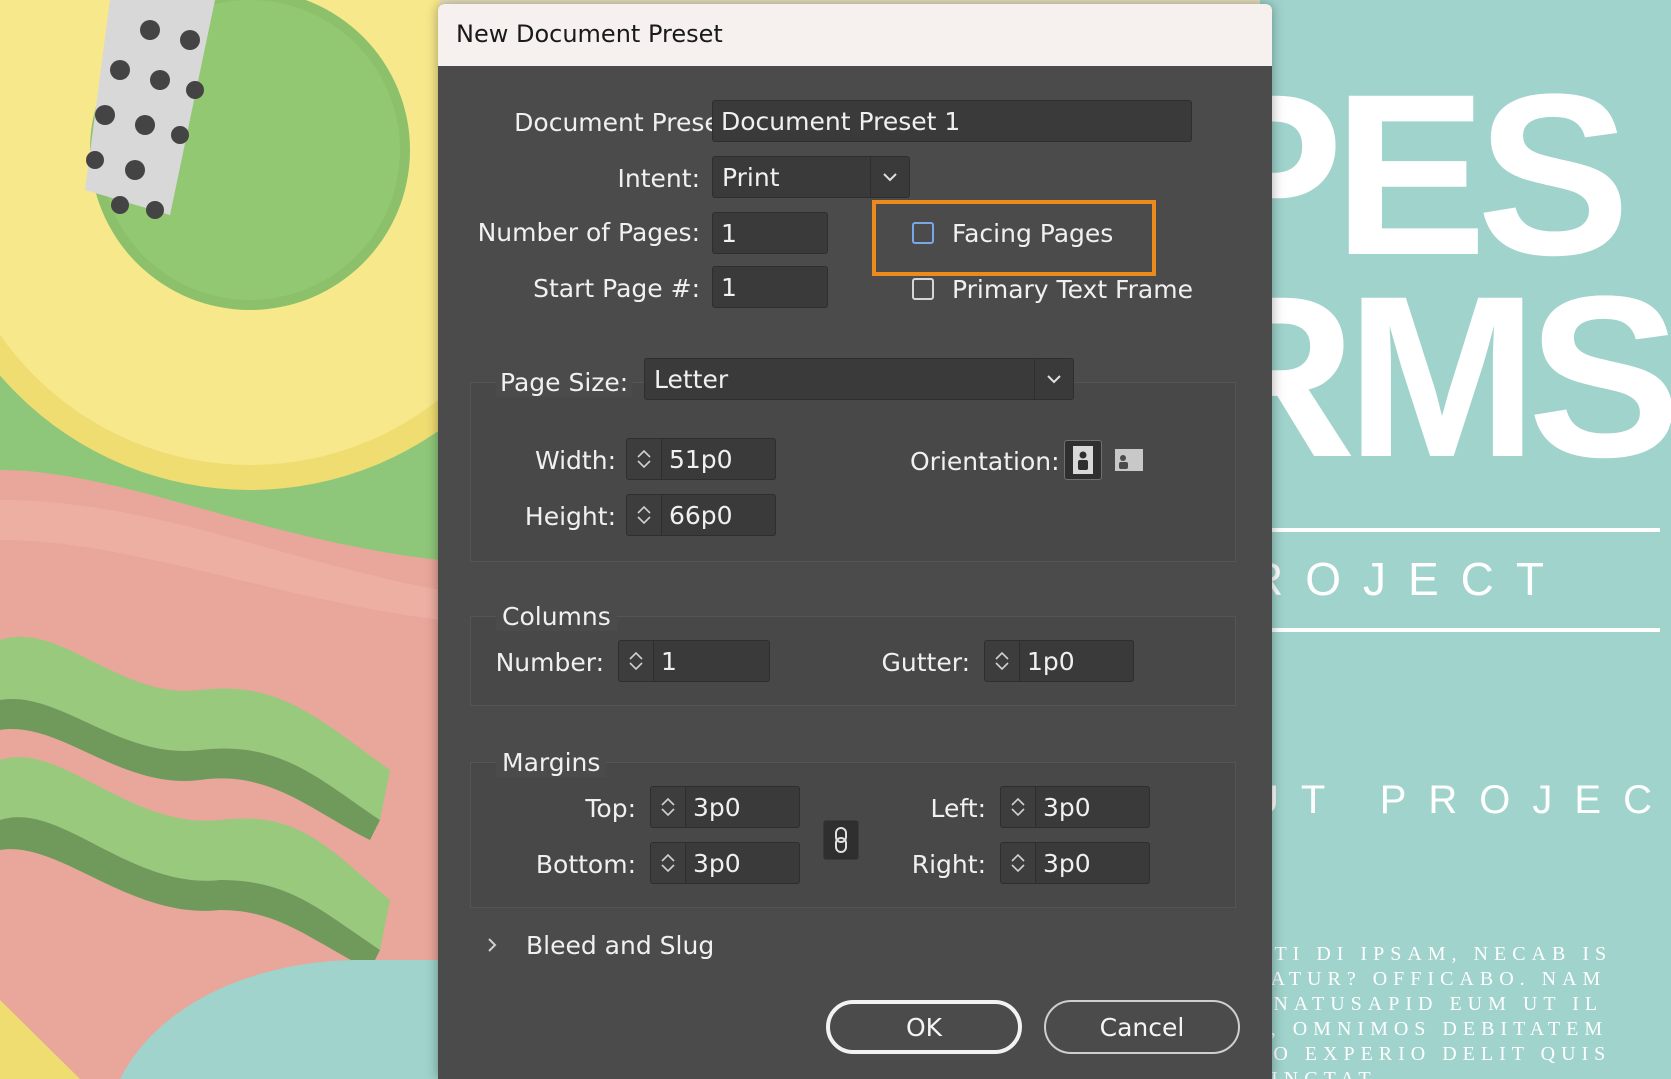  Describe the element at coordinates (1465, 376) in the screenshot. I see `poster-headline-line2: RMS` at that location.